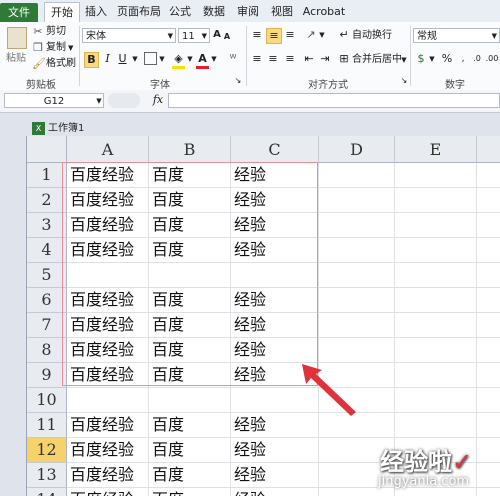  Describe the element at coordinates (488, 275) in the screenshot. I see `cell-f5` at that location.